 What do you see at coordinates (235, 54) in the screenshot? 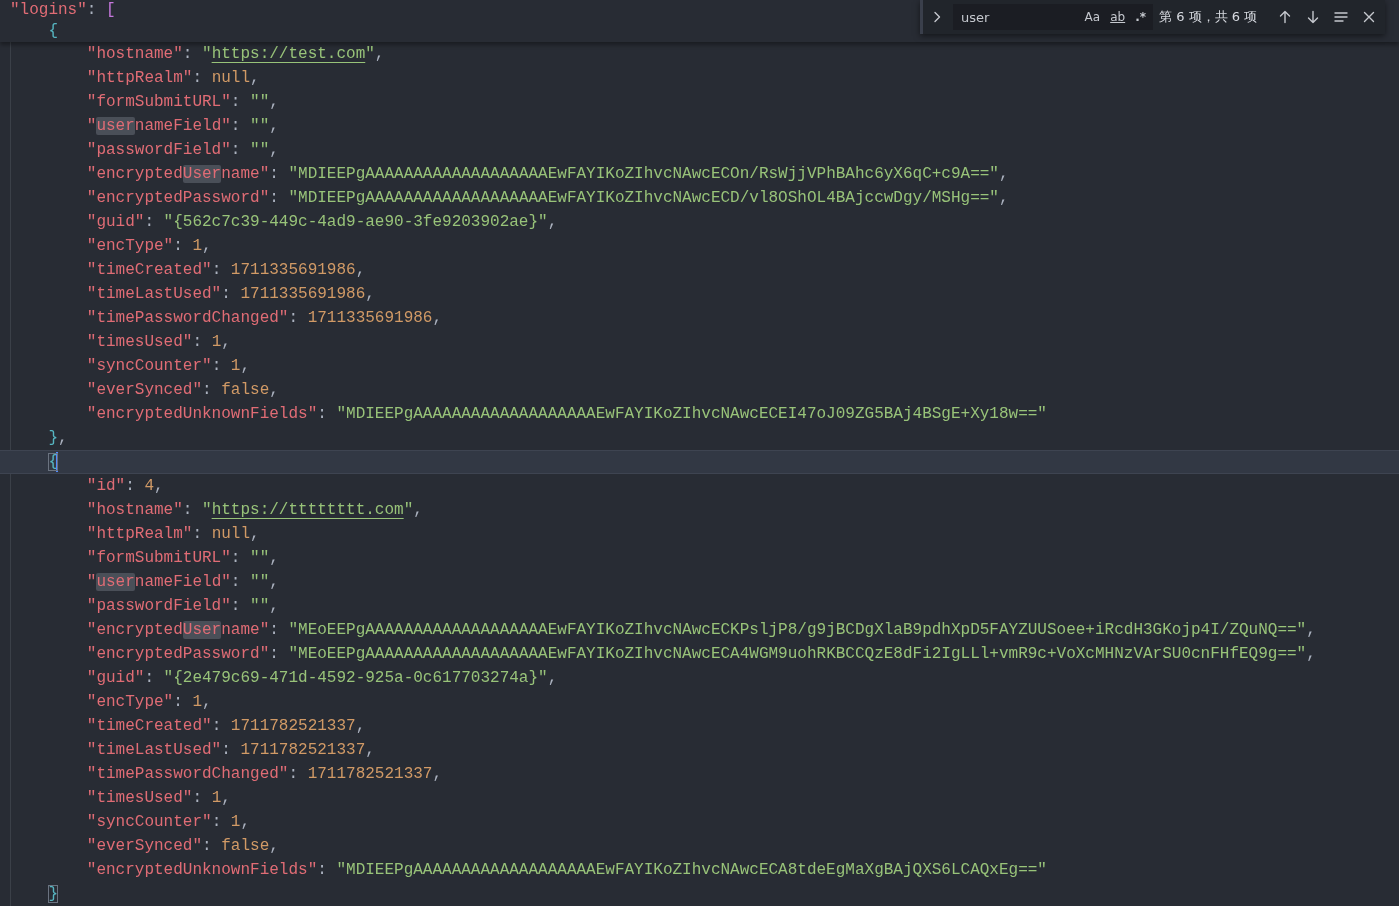
I see `code-line: "hostname": "https://test.com",` at bounding box center [235, 54].